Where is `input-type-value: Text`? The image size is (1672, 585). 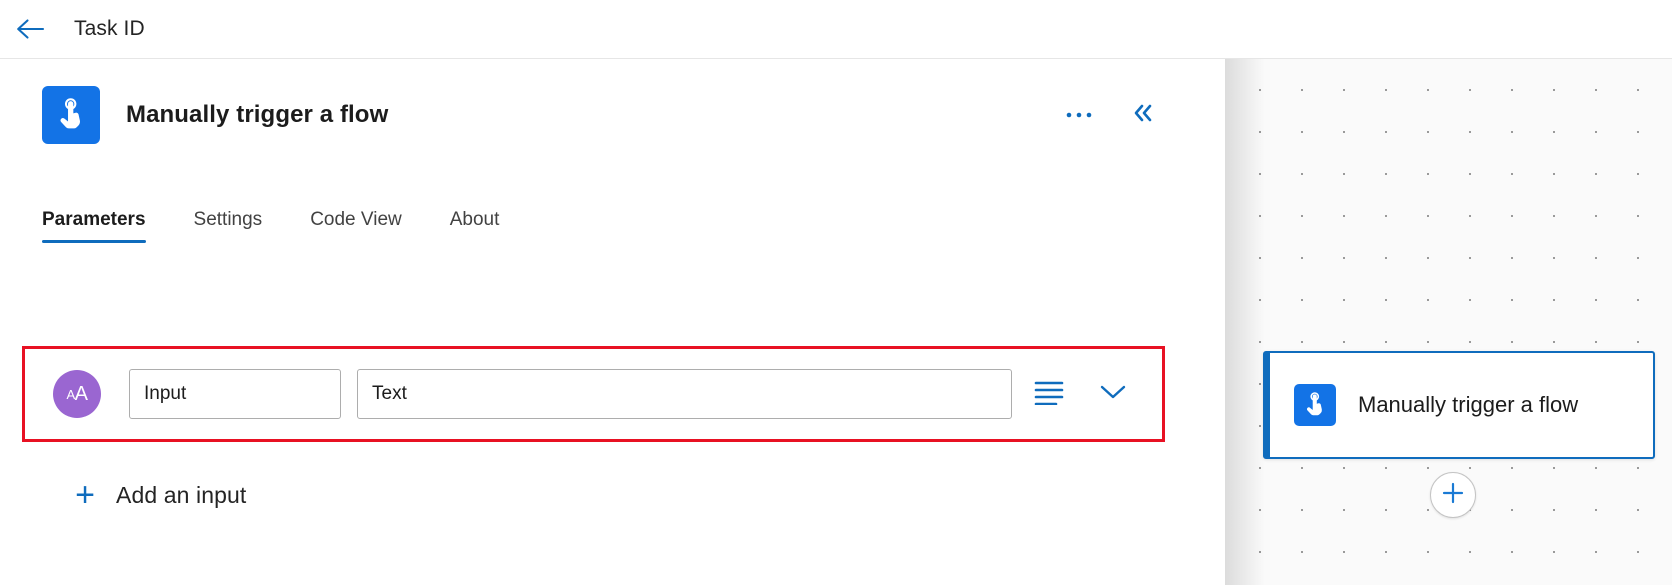 input-type-value: Text is located at coordinates (389, 393).